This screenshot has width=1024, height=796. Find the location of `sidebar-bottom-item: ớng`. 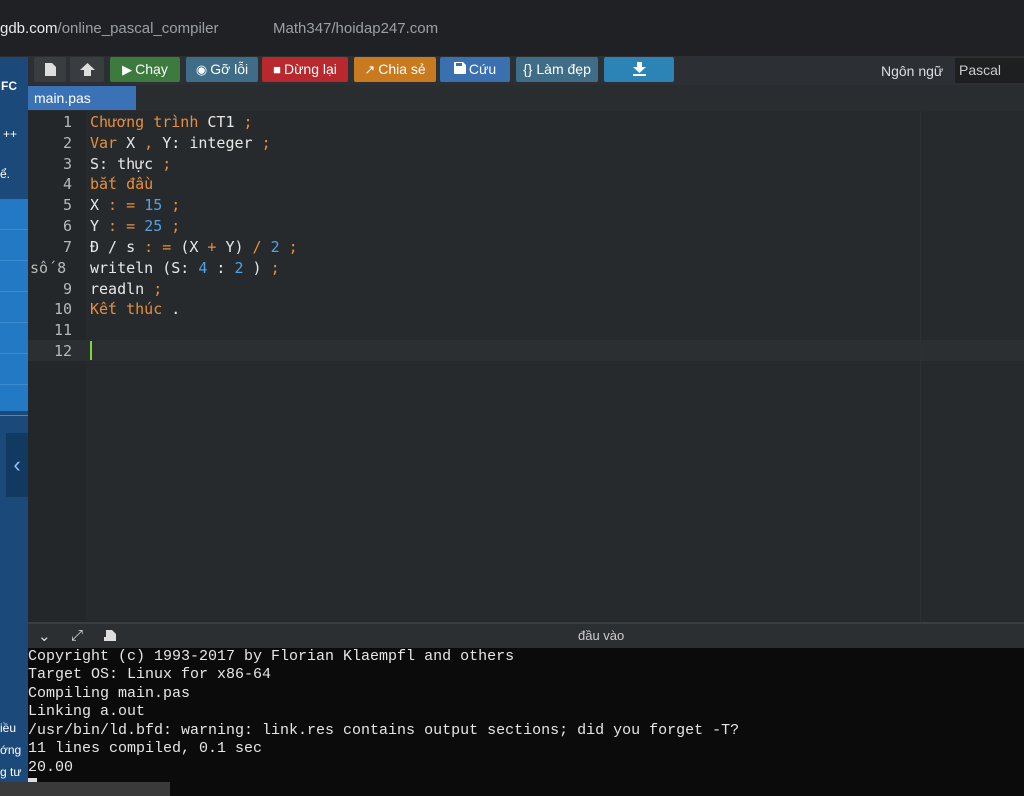

sidebar-bottom-item: ớng is located at coordinates (10, 750).